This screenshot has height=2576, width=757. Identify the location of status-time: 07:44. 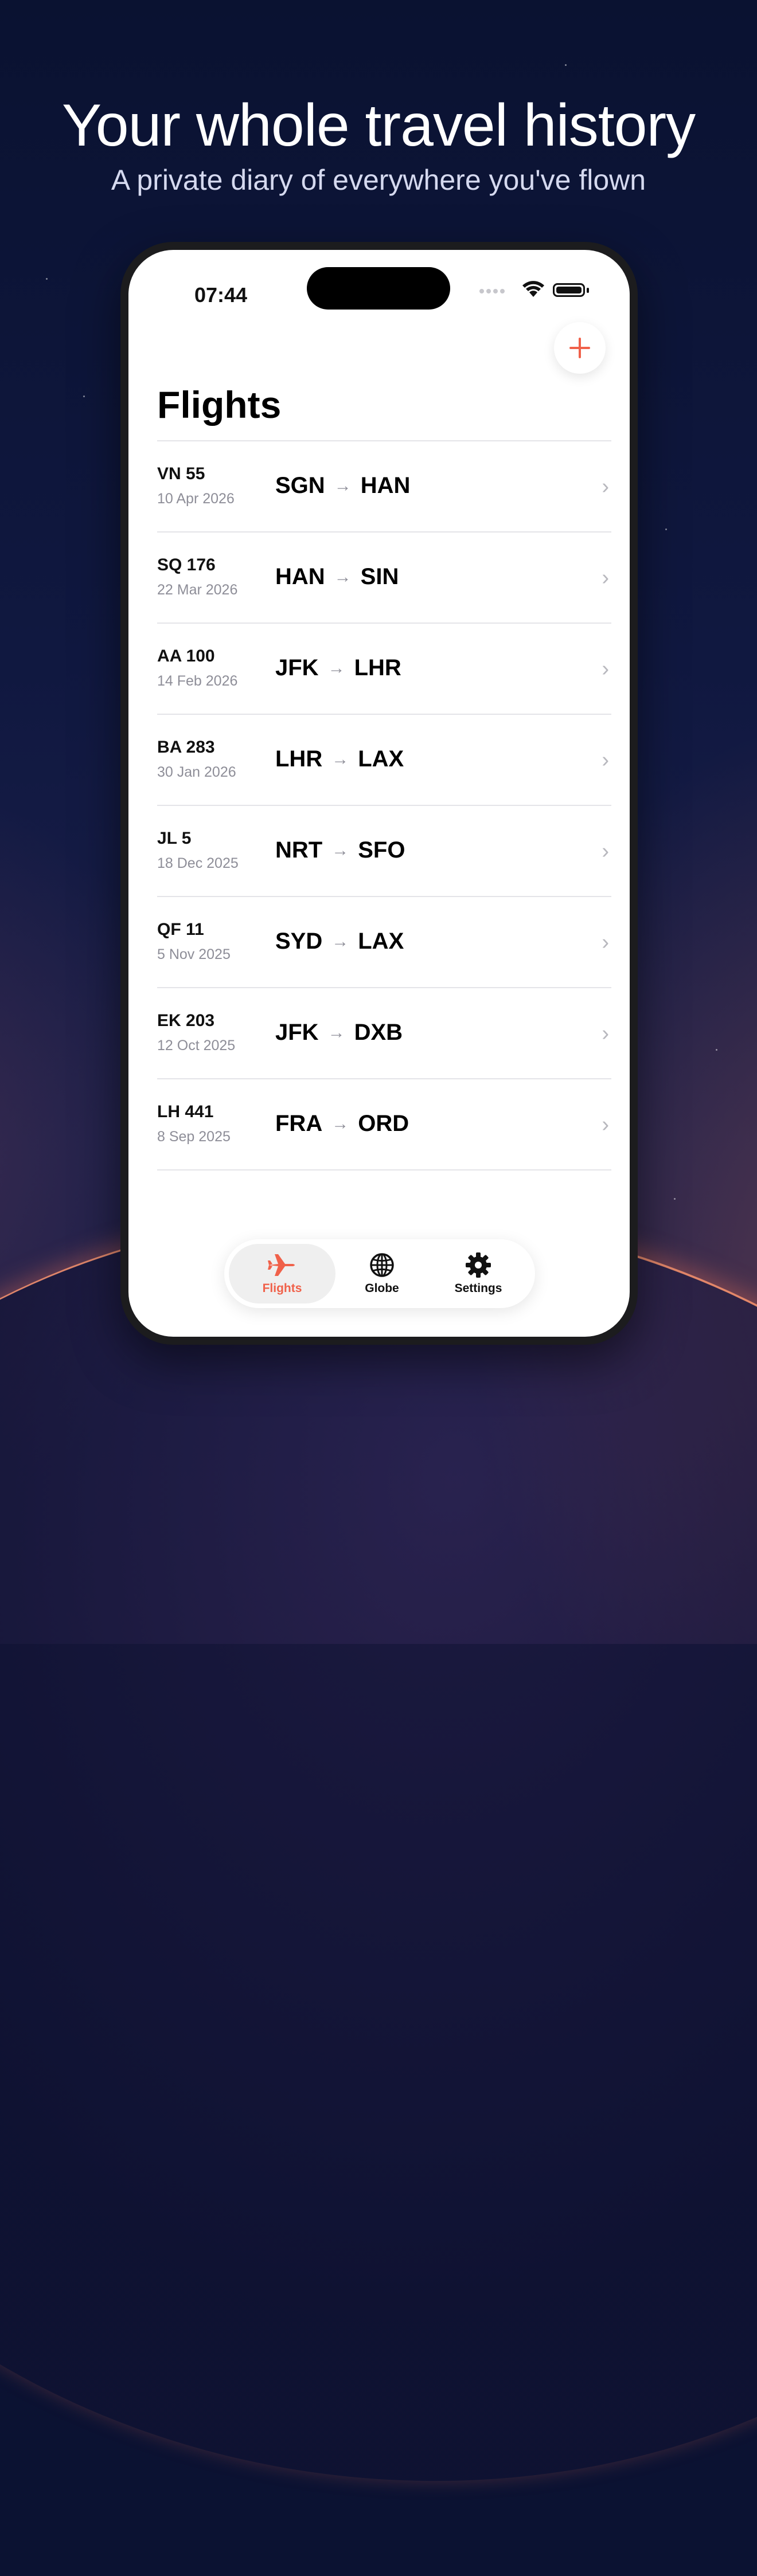
(221, 295).